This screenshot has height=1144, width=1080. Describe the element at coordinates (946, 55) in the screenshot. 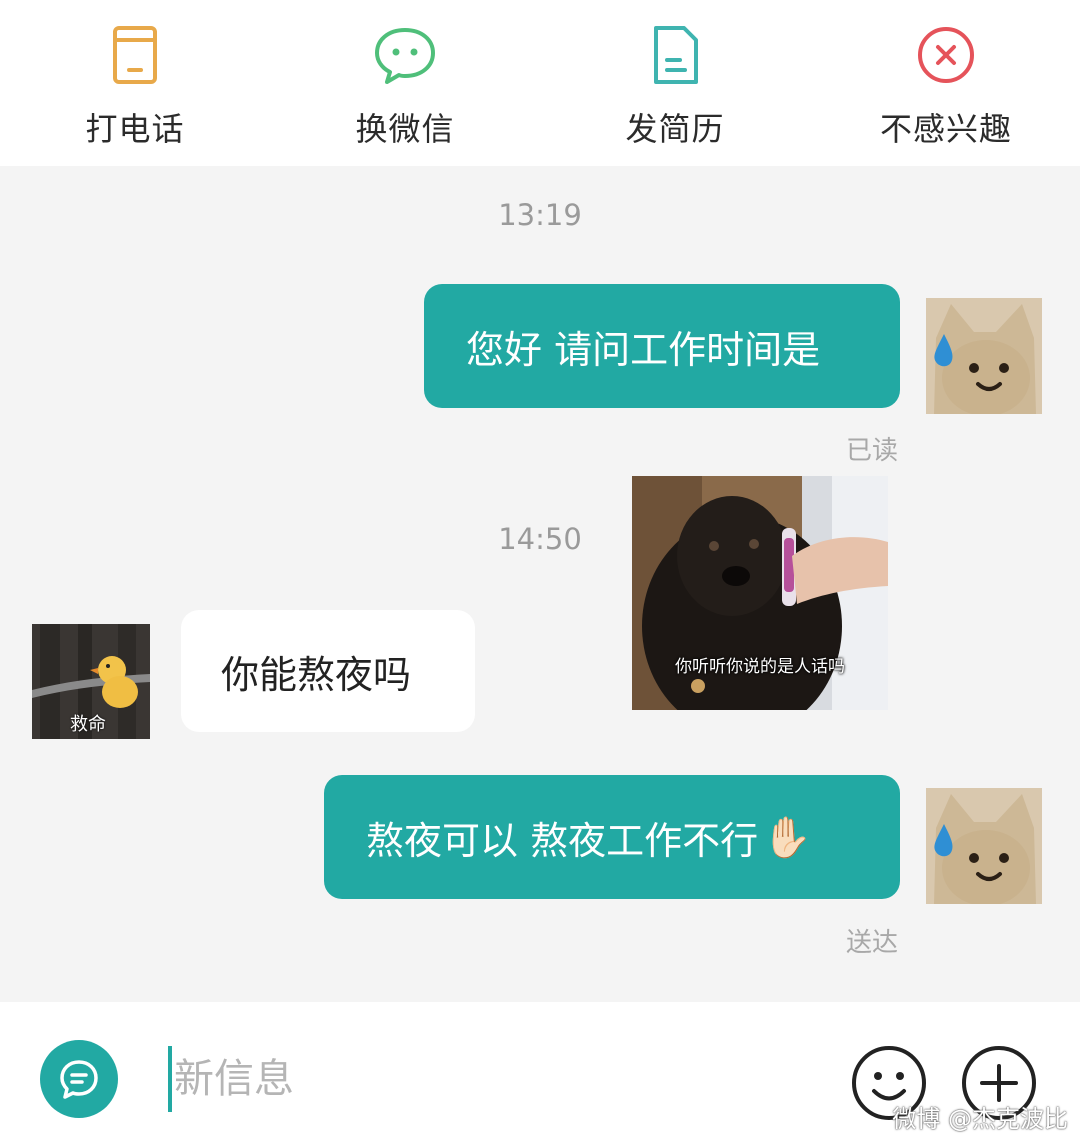

I see `close-circle-icon` at that location.